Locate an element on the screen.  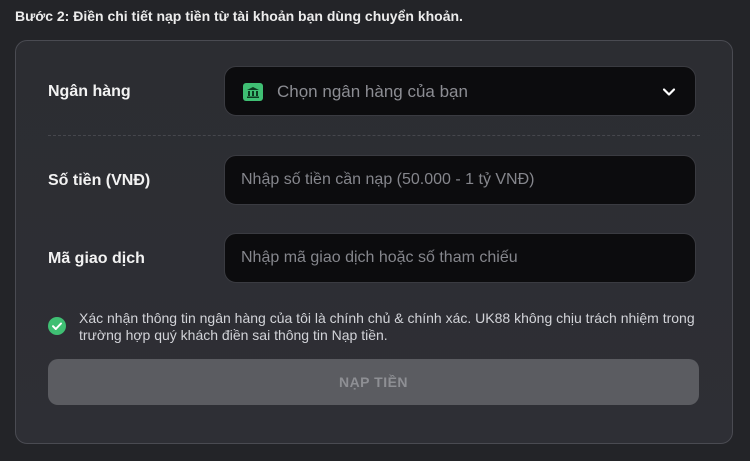
chevron-down-icon is located at coordinates (669, 92).